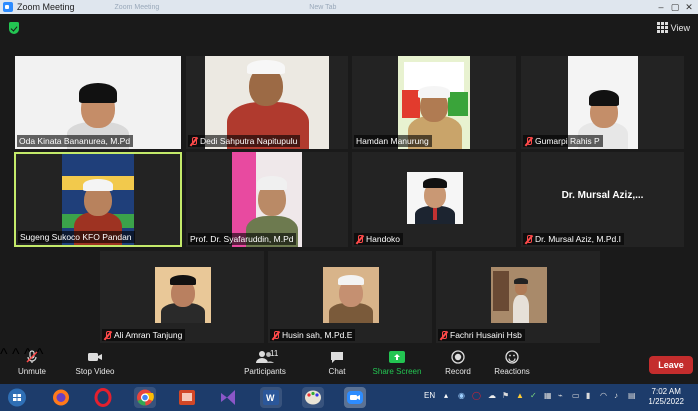 This screenshot has width=698, height=411. I want to click on skype-tray-icon: ◉, so click(461, 395).